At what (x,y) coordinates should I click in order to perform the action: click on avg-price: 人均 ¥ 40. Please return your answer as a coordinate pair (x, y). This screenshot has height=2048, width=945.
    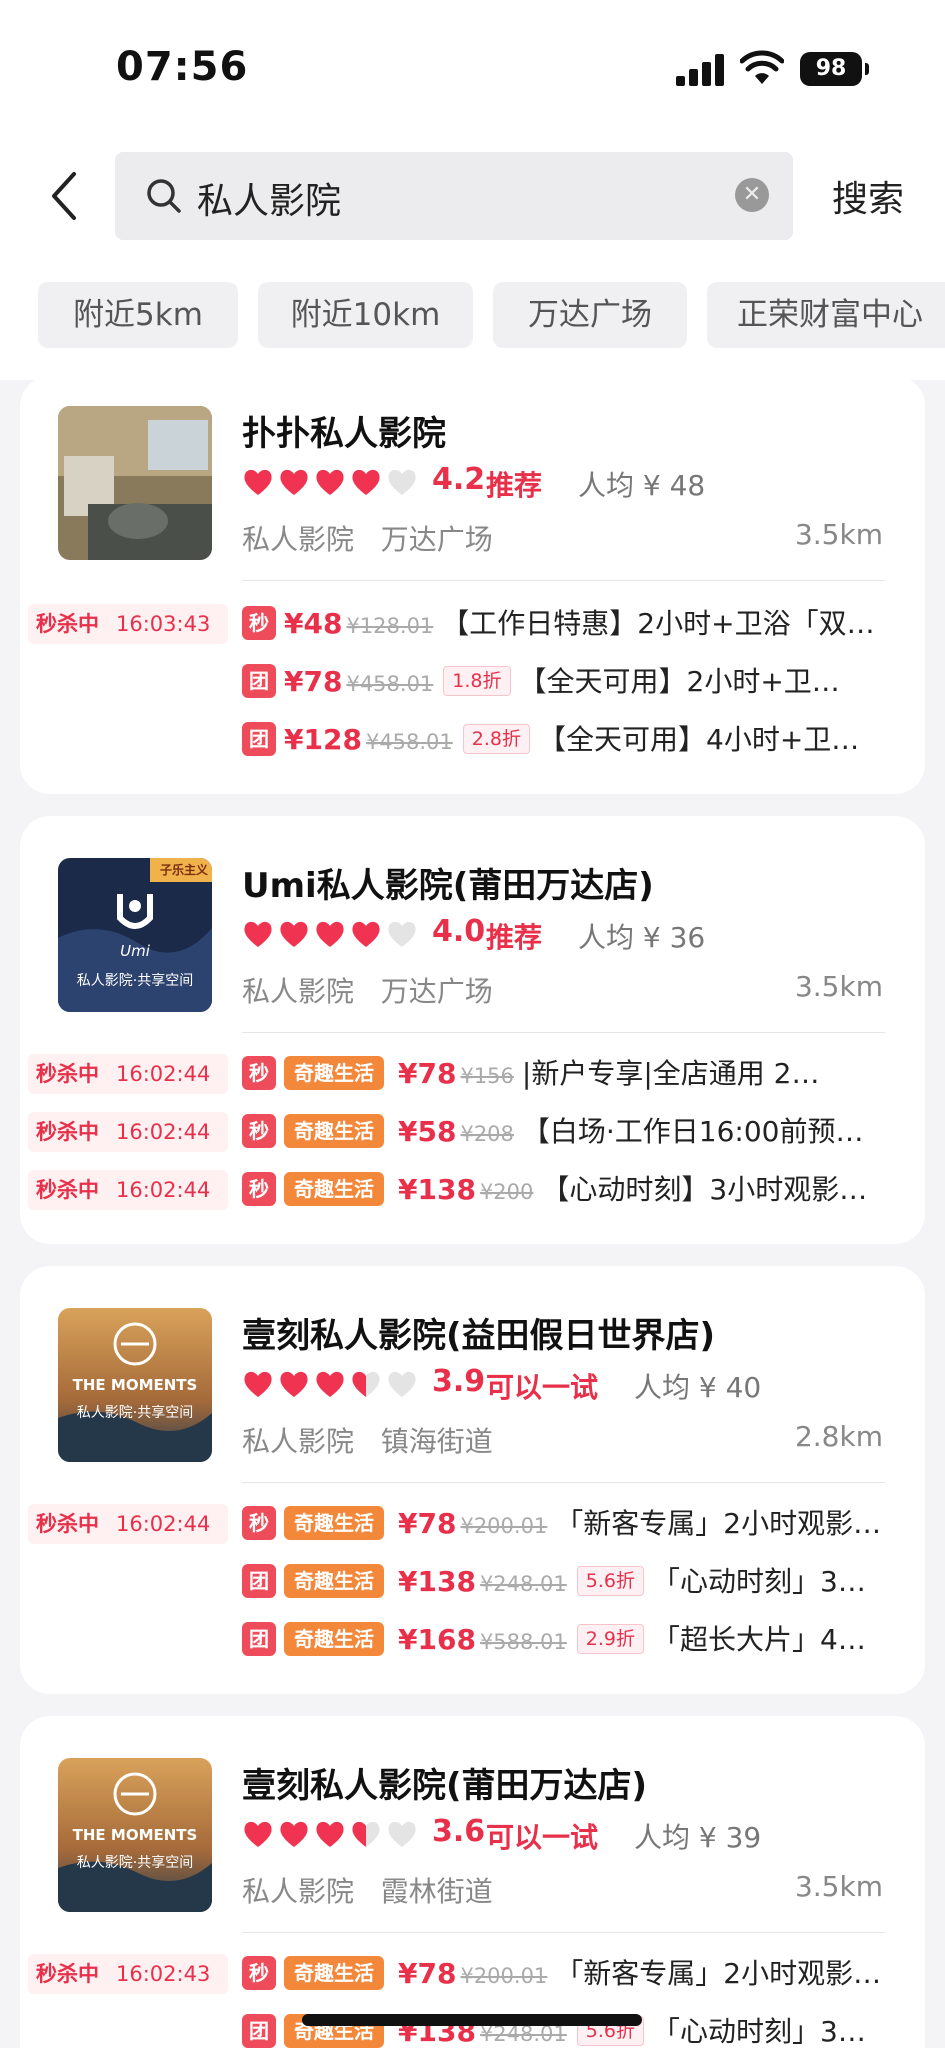
    Looking at the image, I should click on (698, 1387).